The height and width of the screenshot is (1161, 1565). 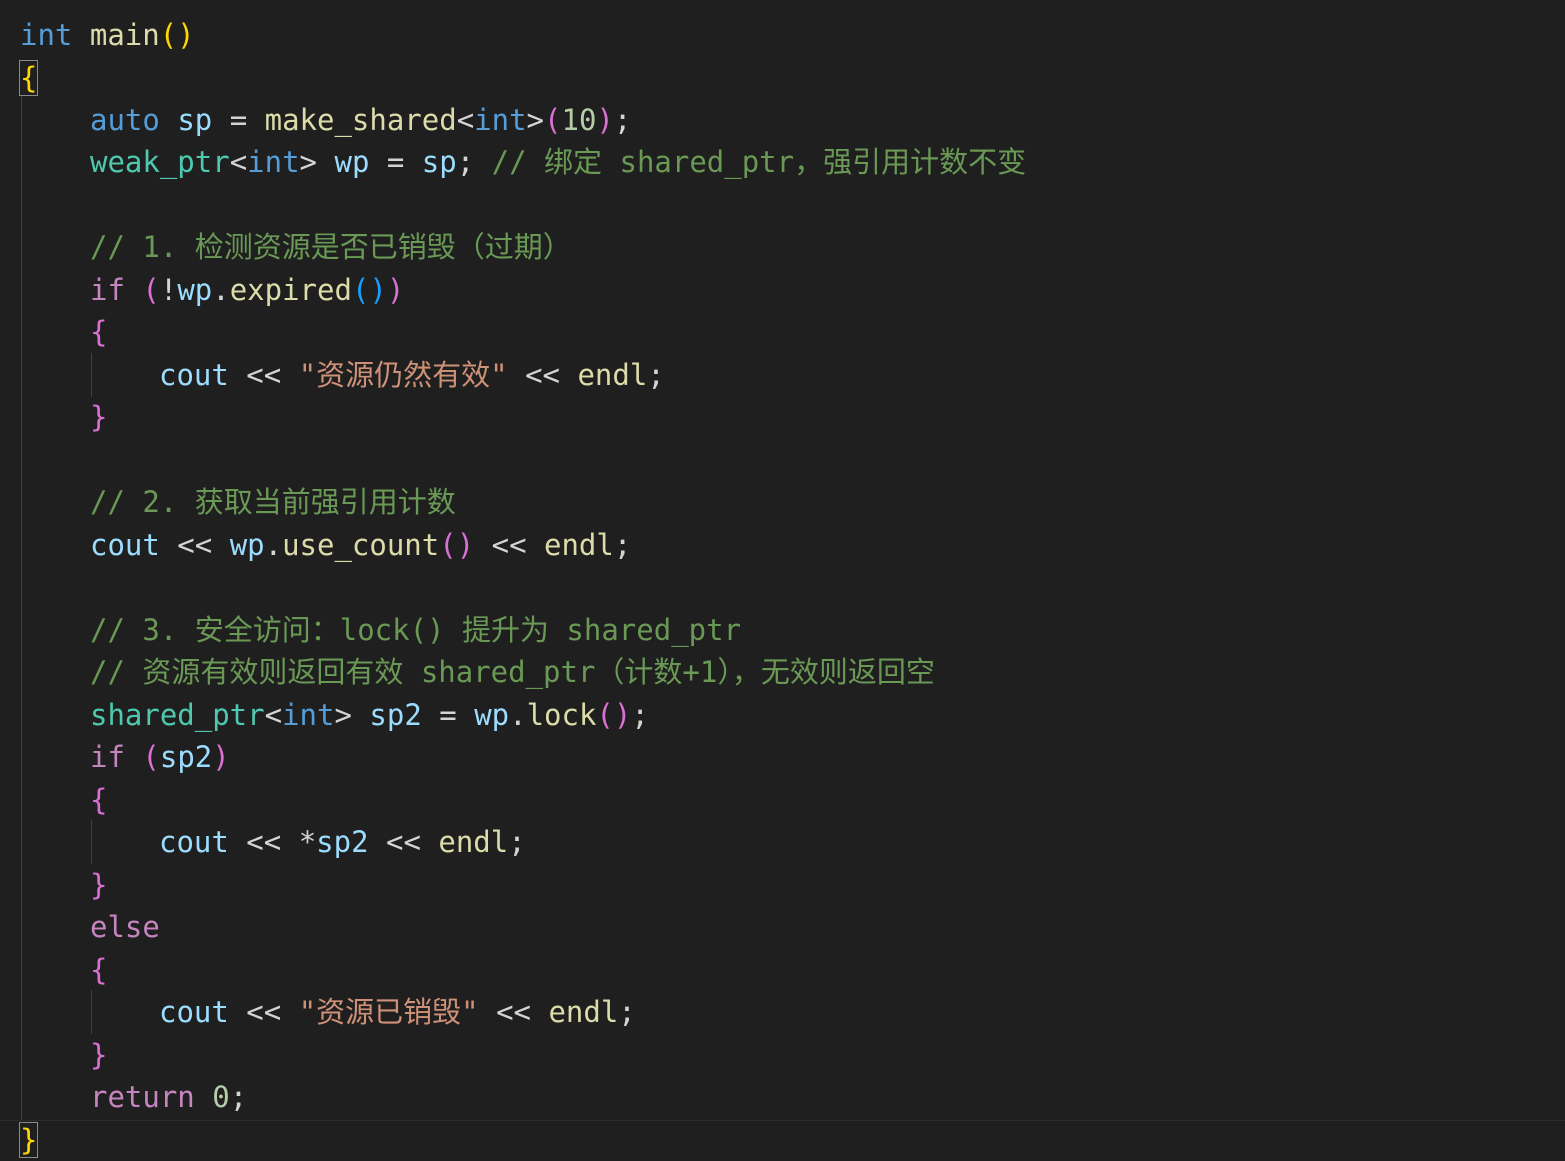 I want to click on code-line: cout << wp.use_count() << endl;, so click(x=360, y=545).